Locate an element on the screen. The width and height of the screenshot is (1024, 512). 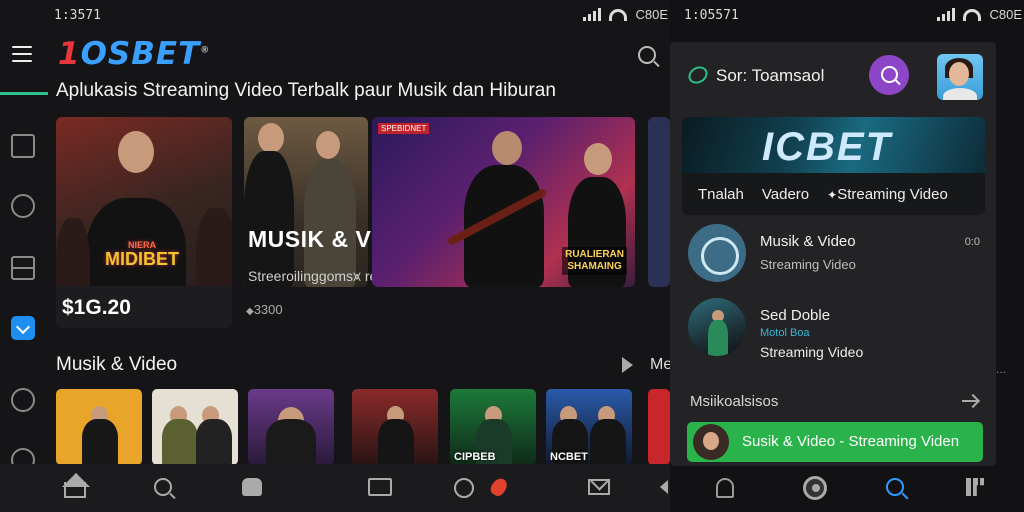
app-logo: 1OSBET® is located at coordinates (134, 54).